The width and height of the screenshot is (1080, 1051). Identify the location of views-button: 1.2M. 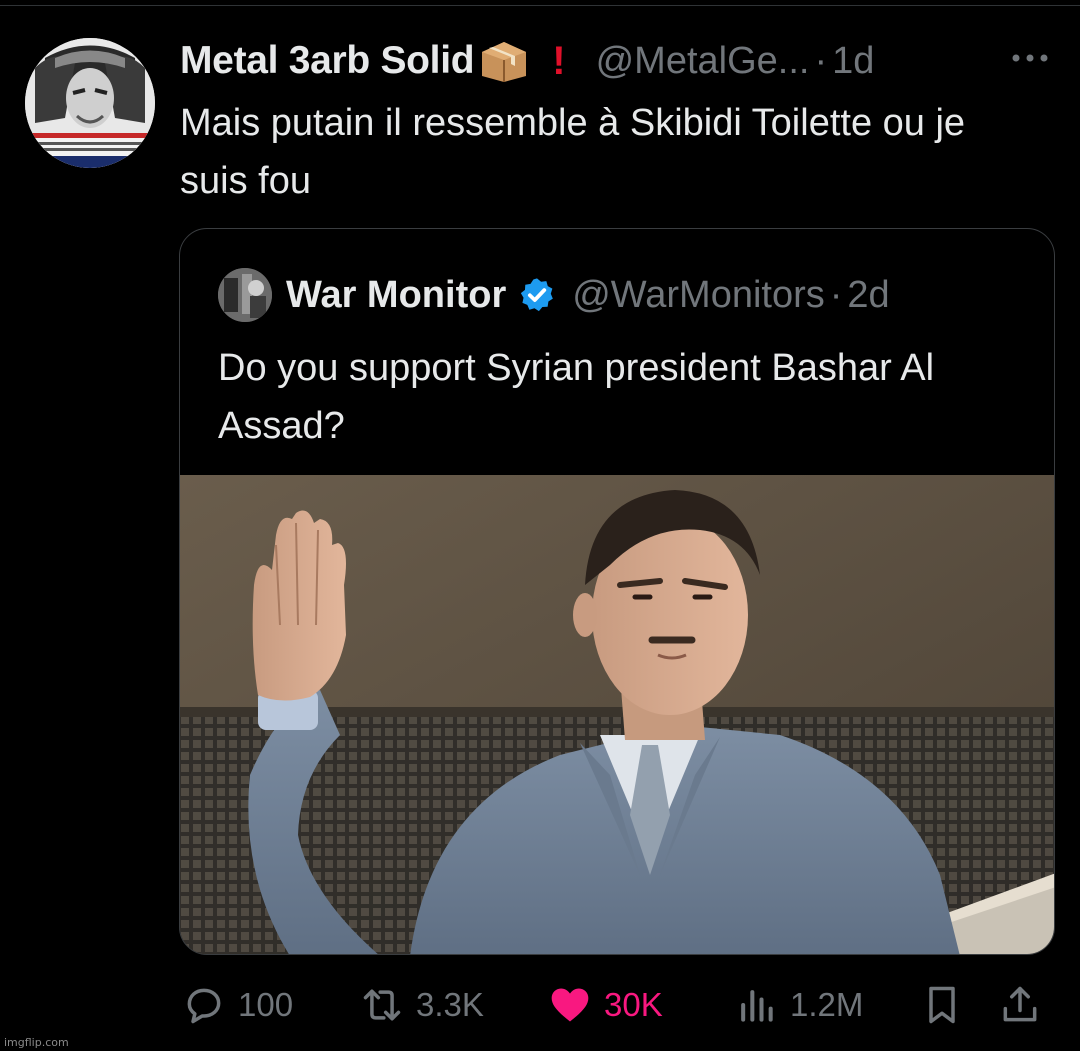
(798, 1005).